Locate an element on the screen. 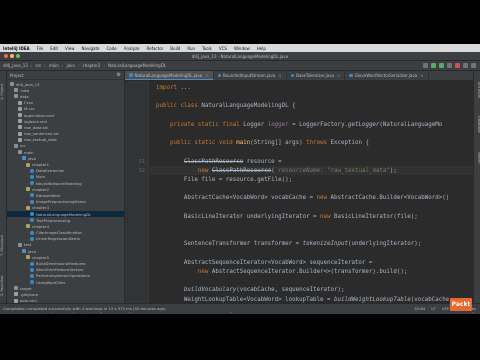 The height and width of the screenshot is (360, 480). toolbar-icons is located at coordinates (448, 65).